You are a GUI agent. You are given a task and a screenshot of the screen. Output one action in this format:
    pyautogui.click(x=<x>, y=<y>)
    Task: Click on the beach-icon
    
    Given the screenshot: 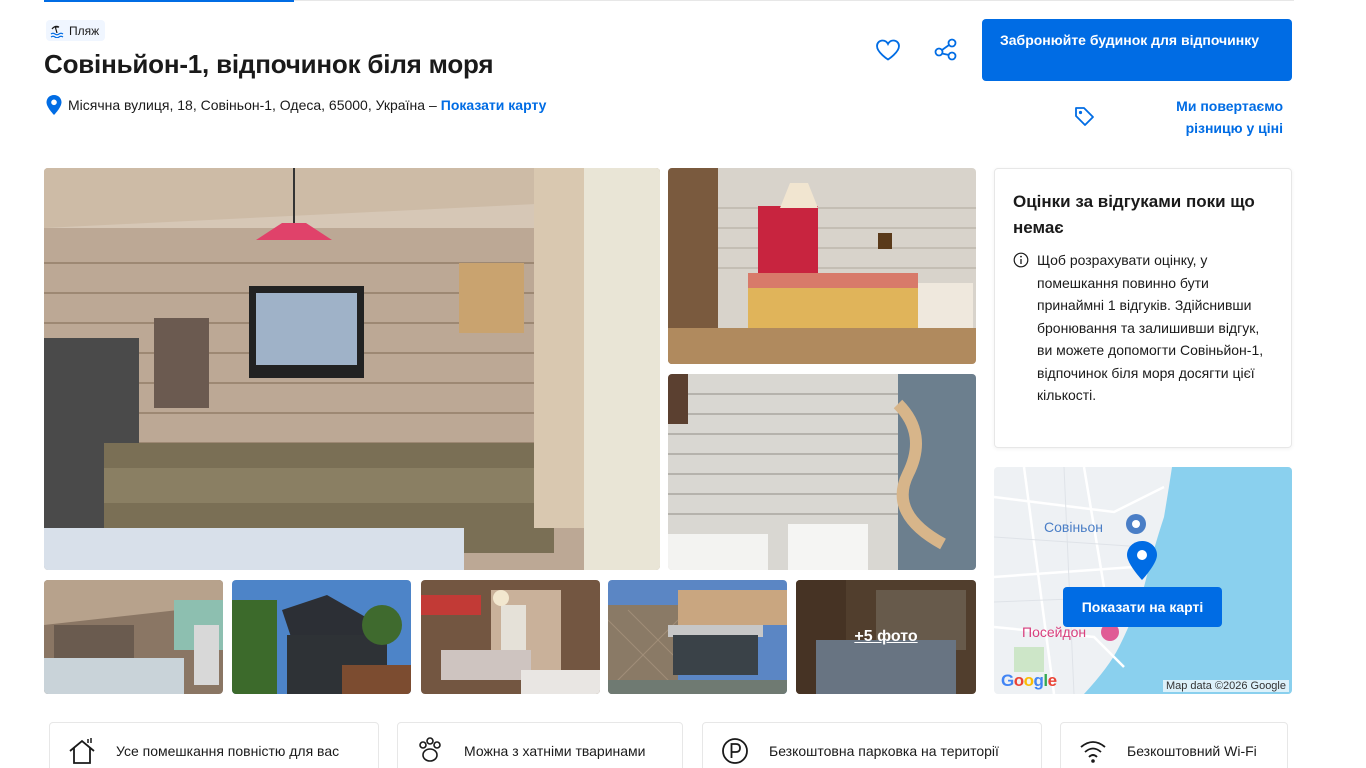 What is the action you would take?
    pyautogui.click(x=57, y=31)
    